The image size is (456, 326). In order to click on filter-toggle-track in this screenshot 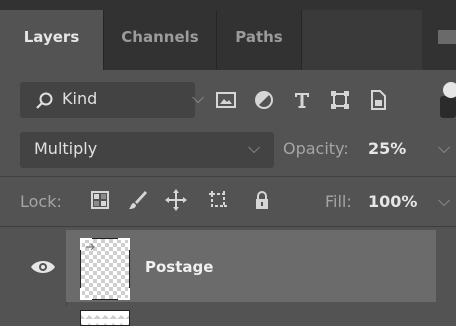, I will do `click(448, 107)`.